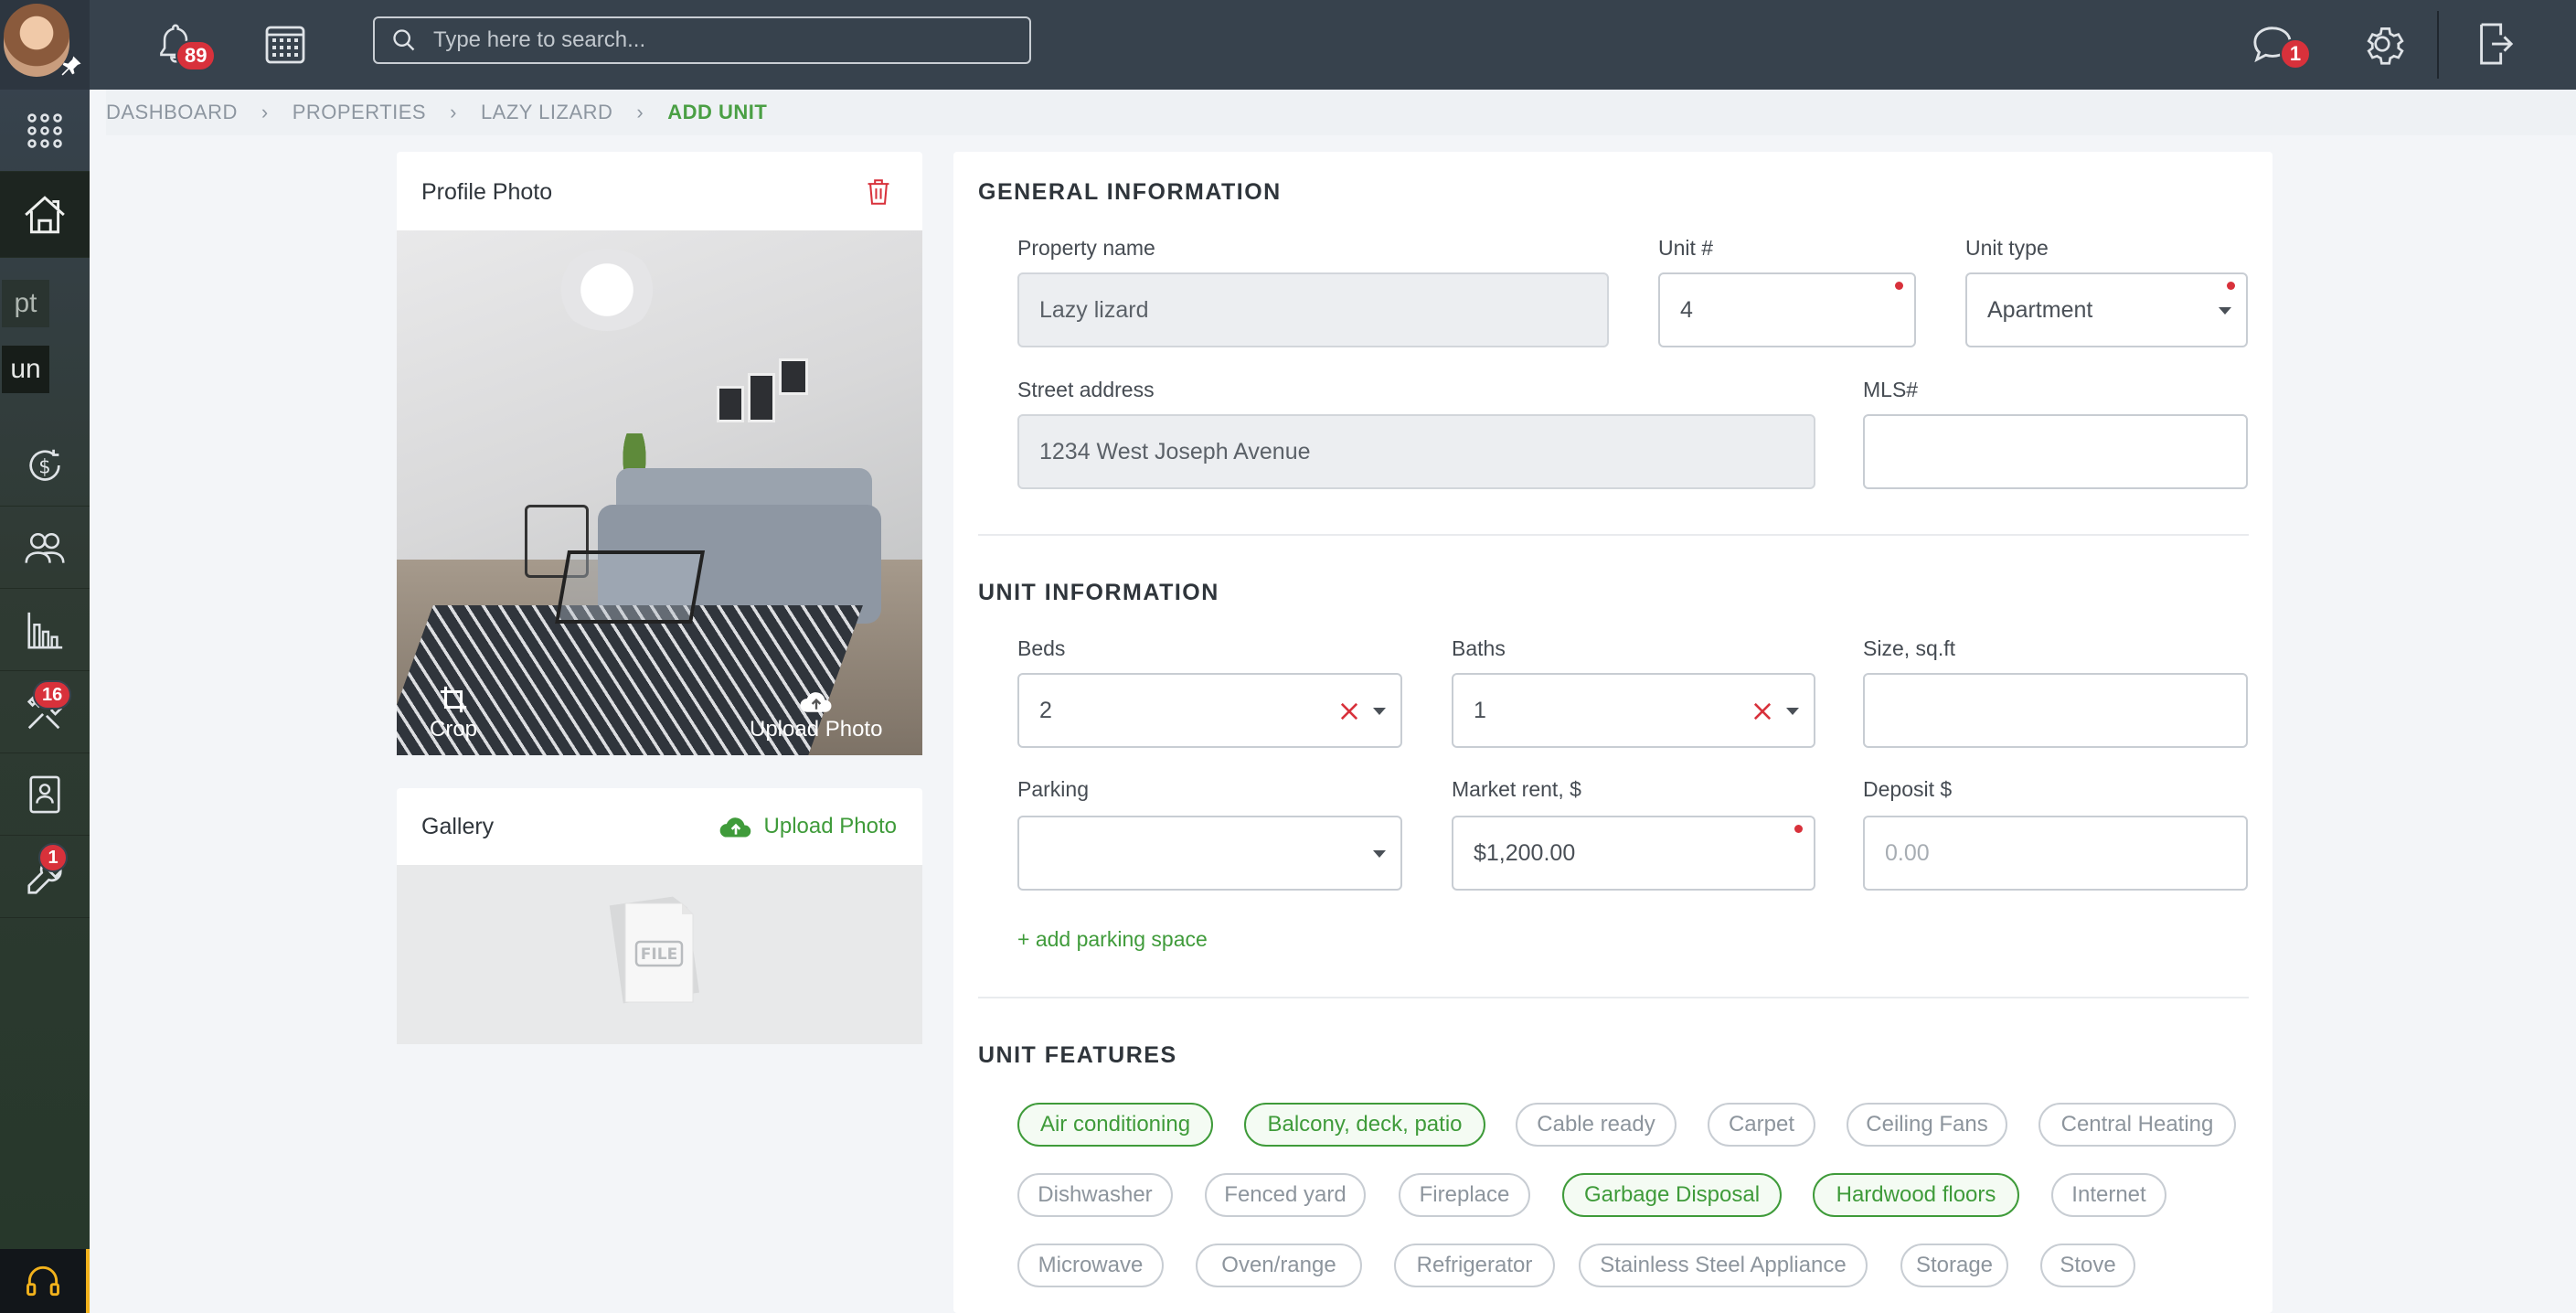 The image size is (2576, 1313). I want to click on street-address-value: 1234 West Joseph Avenue, so click(1175, 451).